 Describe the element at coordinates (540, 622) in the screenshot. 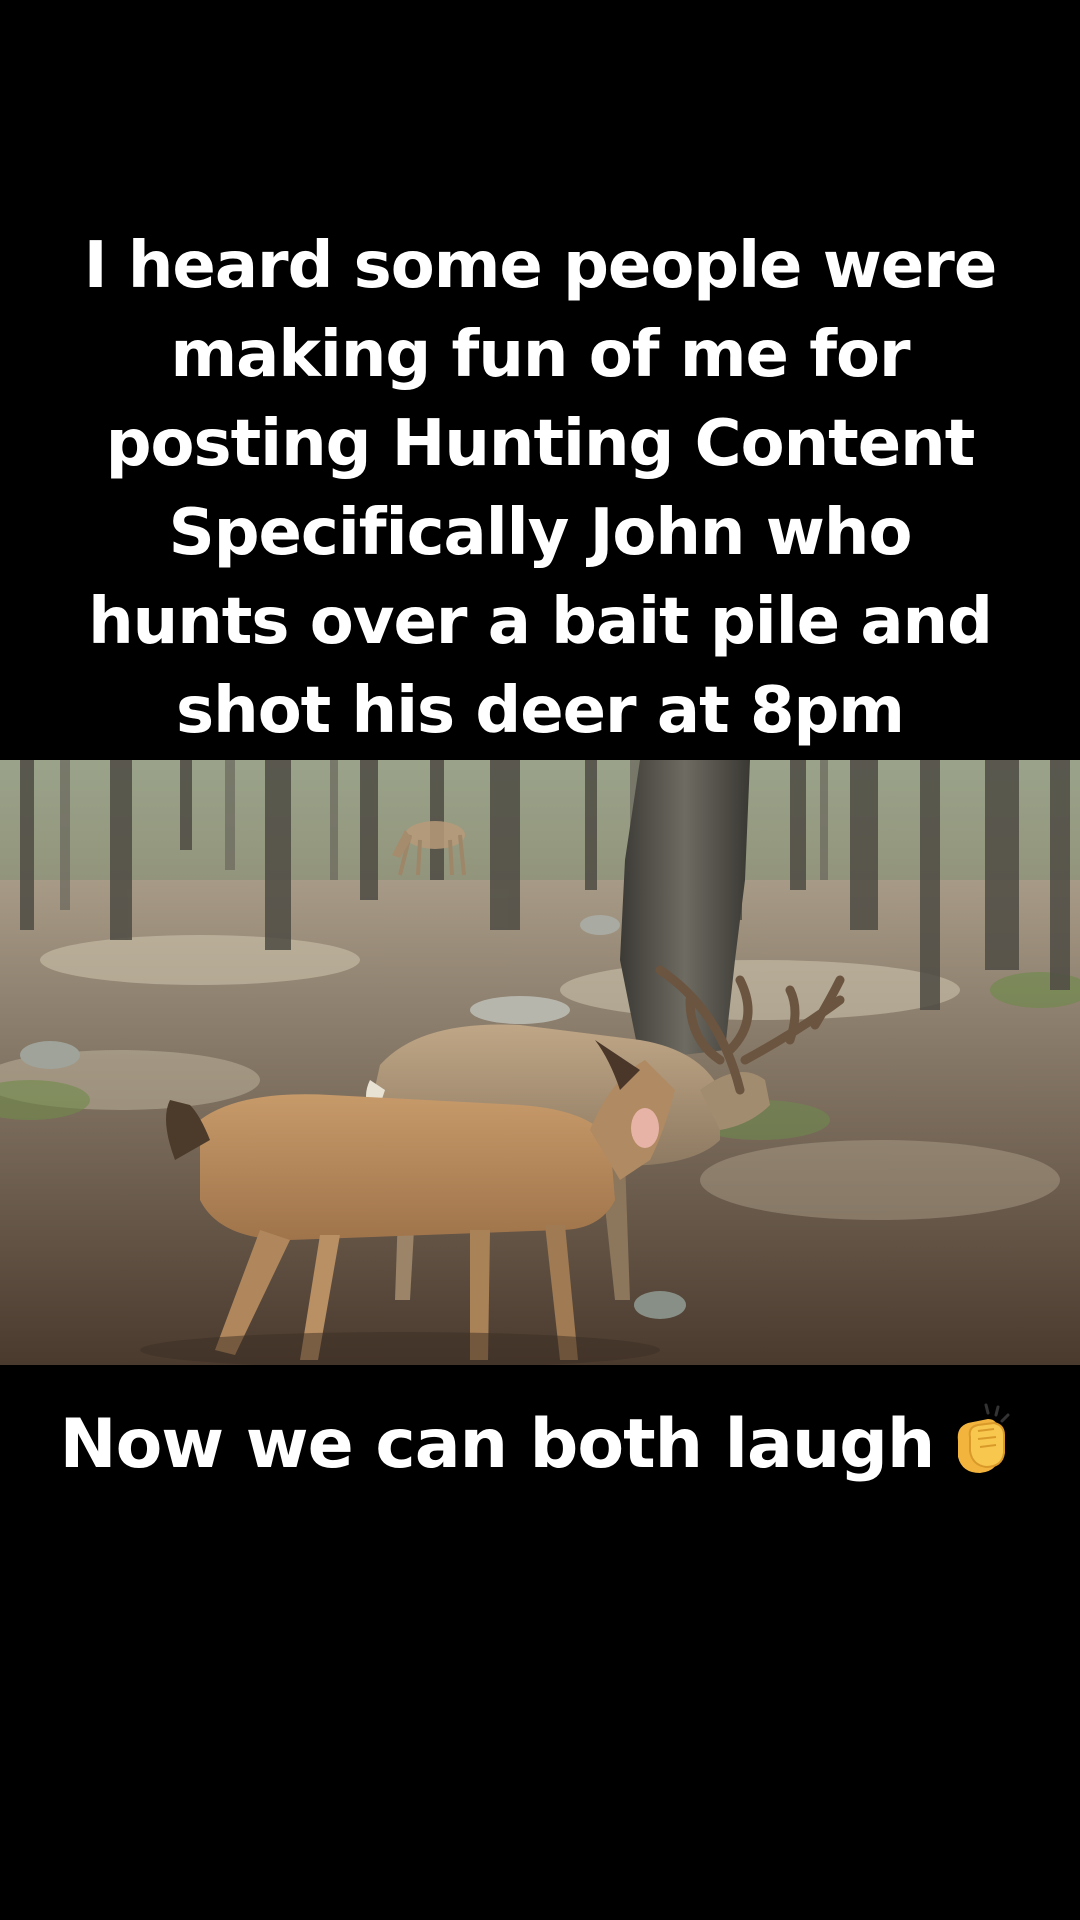

I see `caption-line: hunts over a bait pile and` at that location.